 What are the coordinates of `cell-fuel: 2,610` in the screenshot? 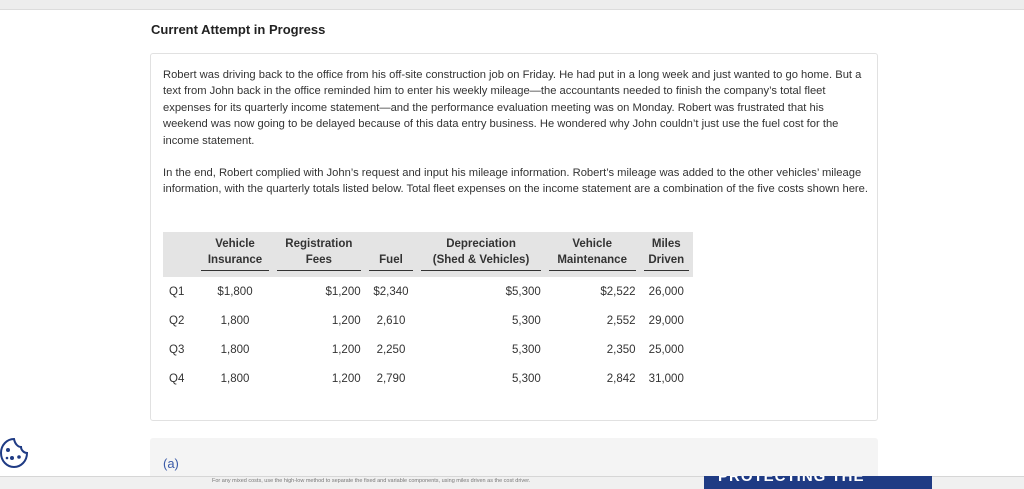 It's located at (391, 320).